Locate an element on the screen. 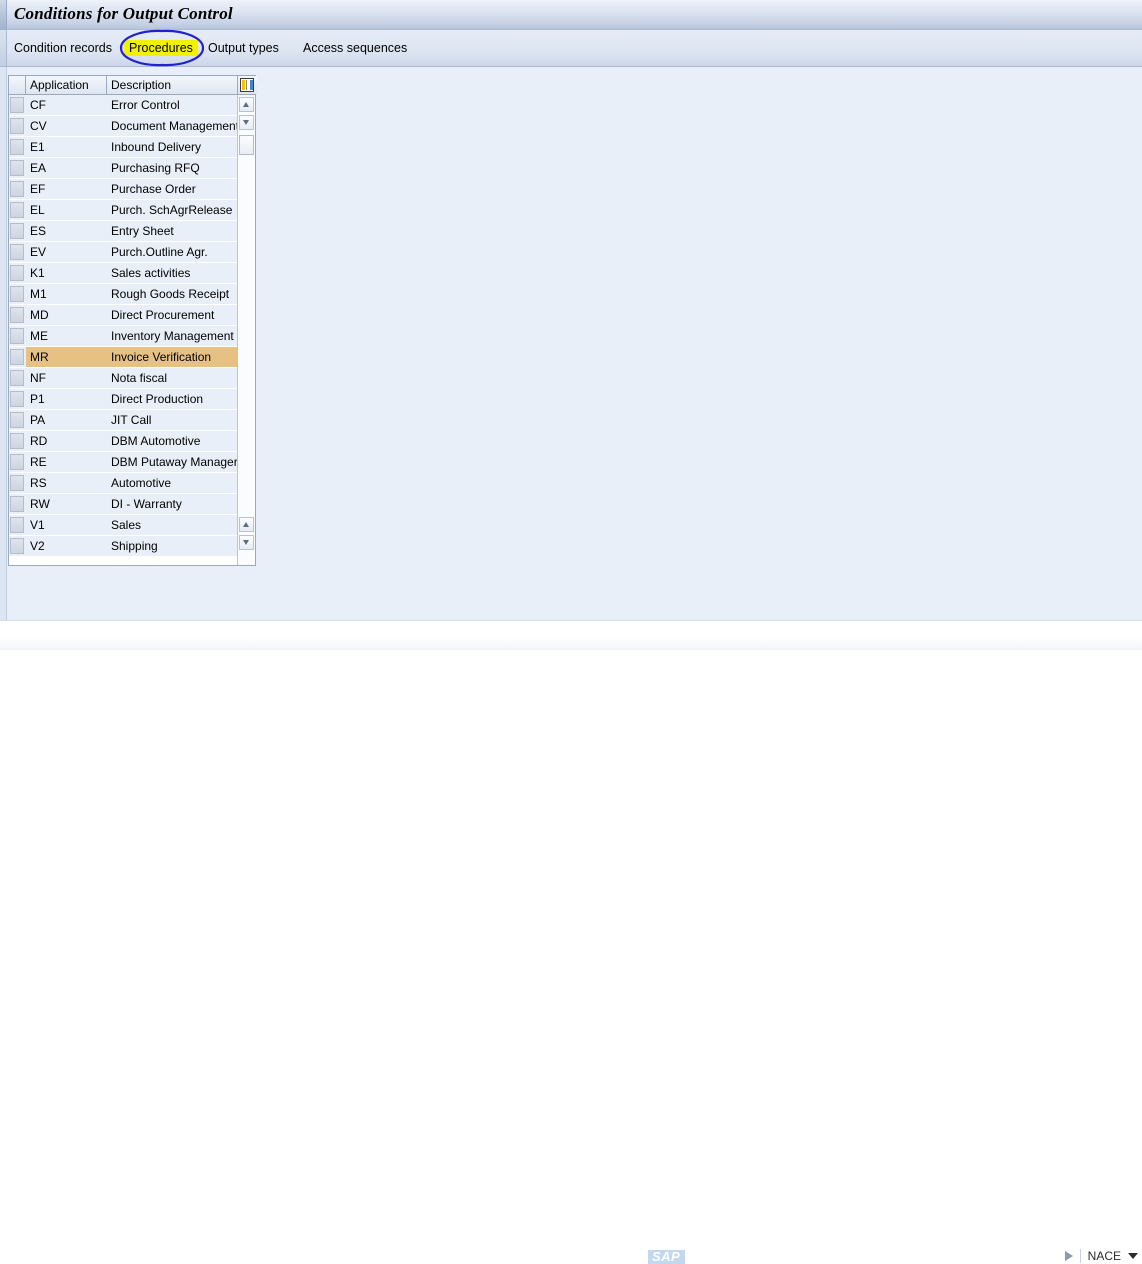  table-header-select-all is located at coordinates (17, 85).